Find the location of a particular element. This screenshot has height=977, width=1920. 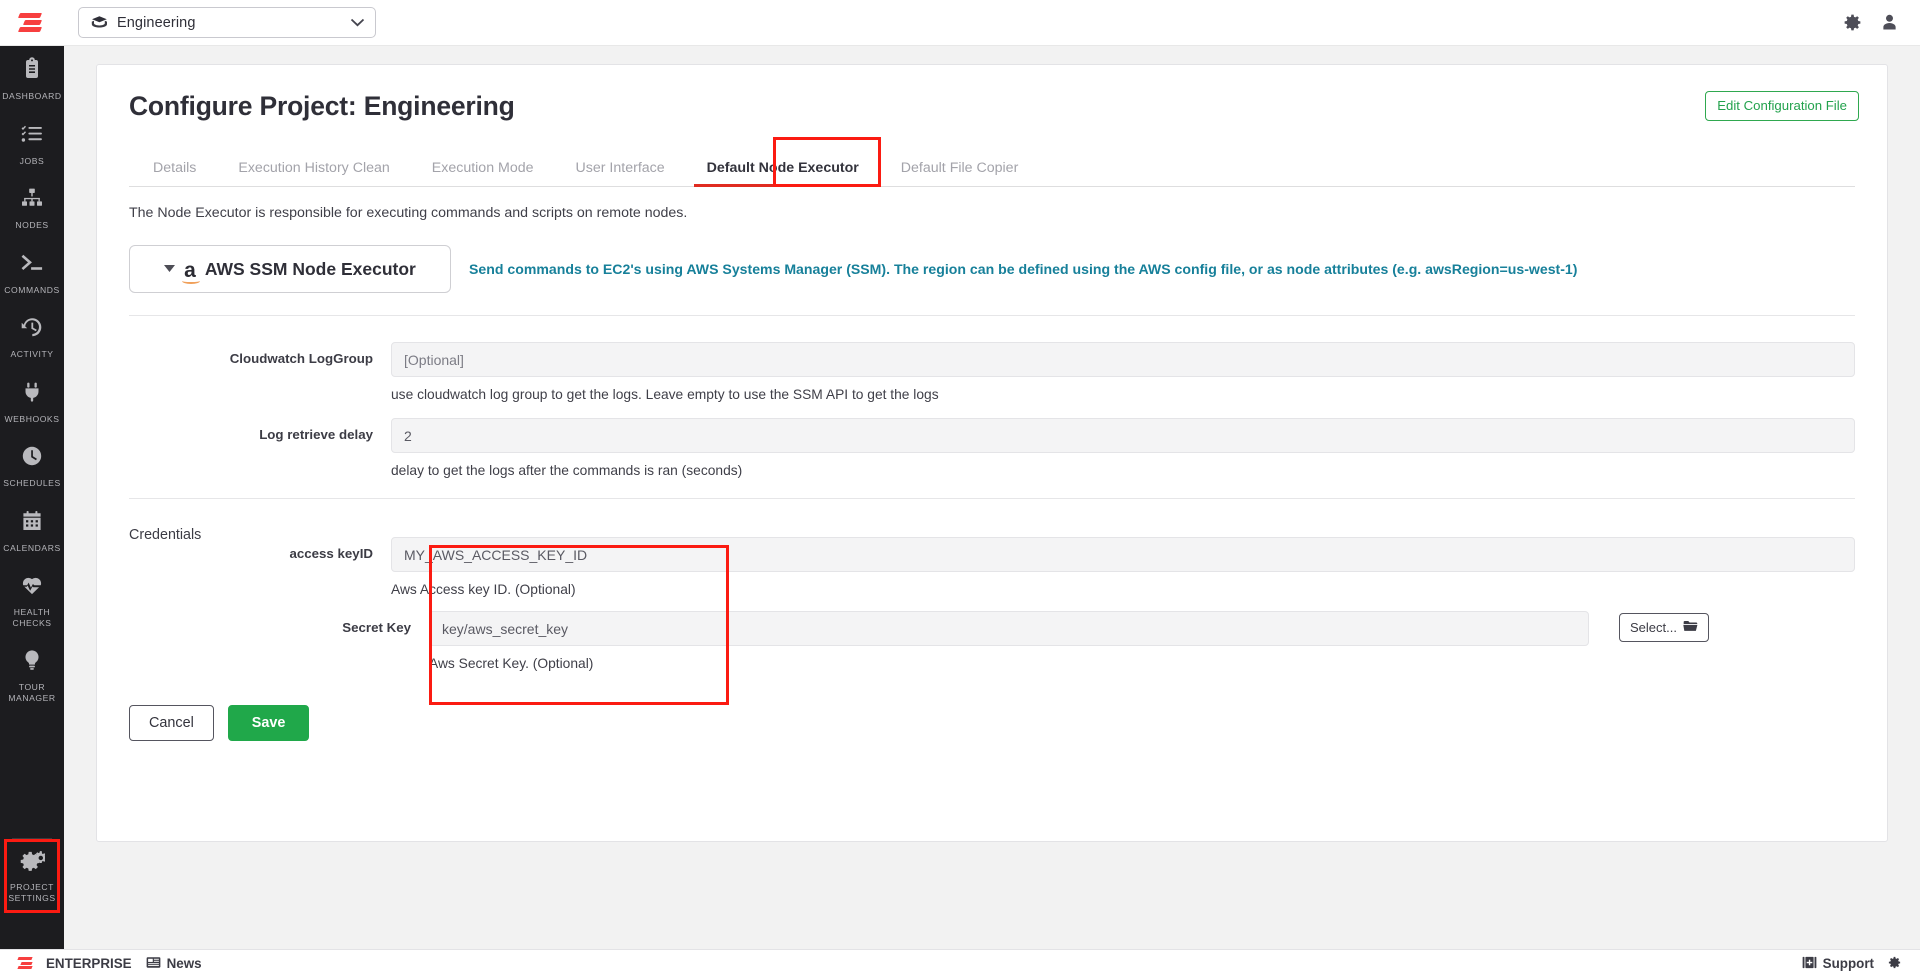

top-bar: Engineering is located at coordinates (960, 23).